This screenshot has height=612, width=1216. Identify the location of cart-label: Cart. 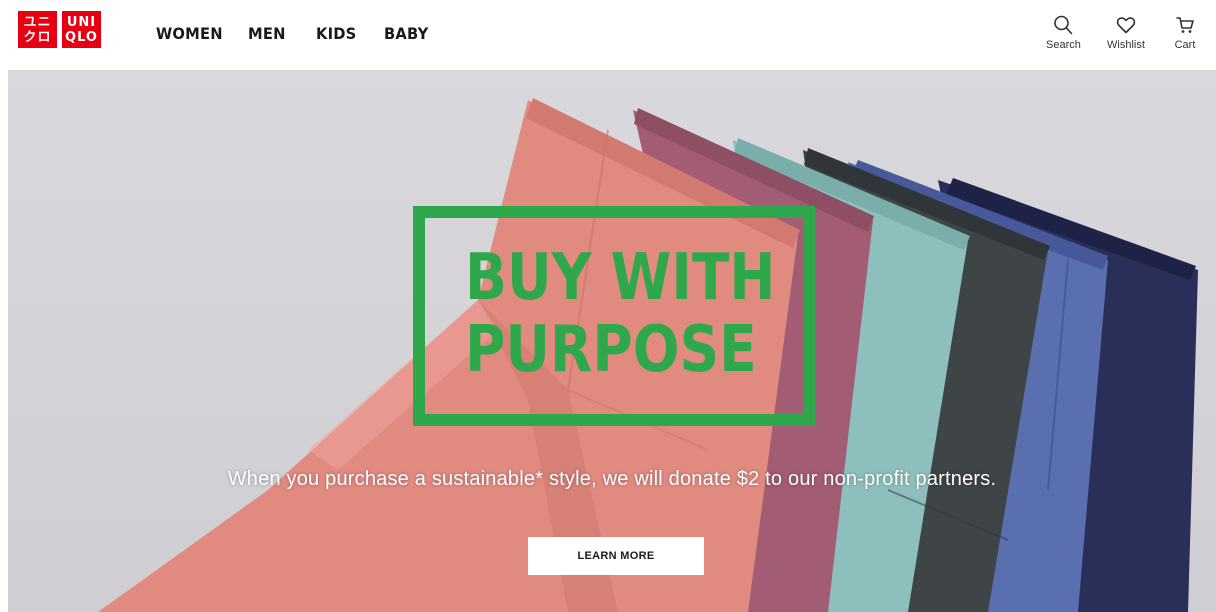
(1185, 45).